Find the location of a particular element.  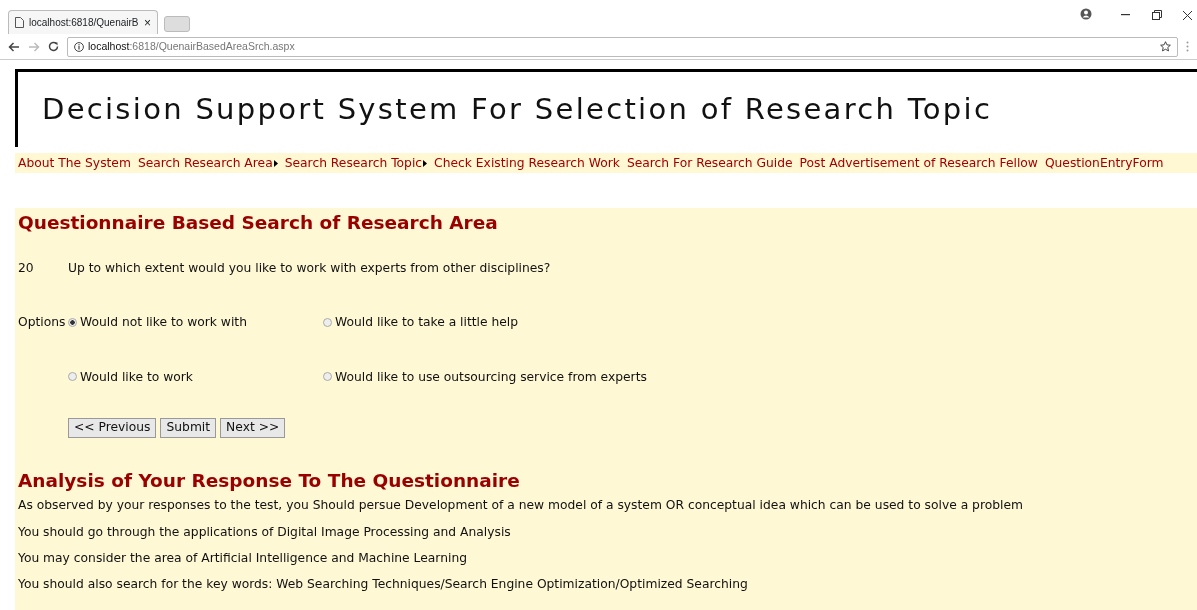

menu-link: Search Research Topic is located at coordinates (353, 163).